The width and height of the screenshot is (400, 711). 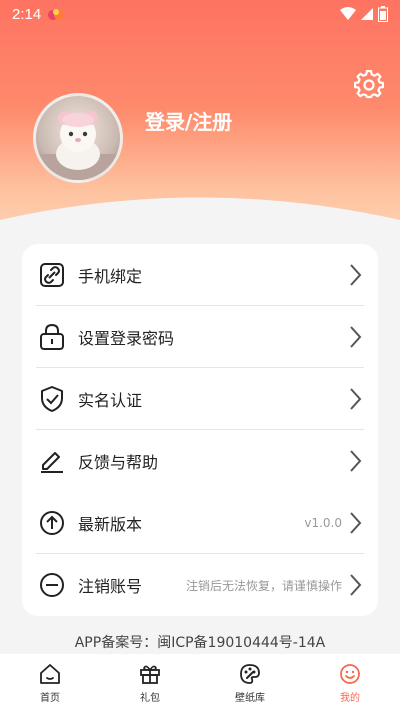 I want to click on header-curve, so click(x=200, y=223).